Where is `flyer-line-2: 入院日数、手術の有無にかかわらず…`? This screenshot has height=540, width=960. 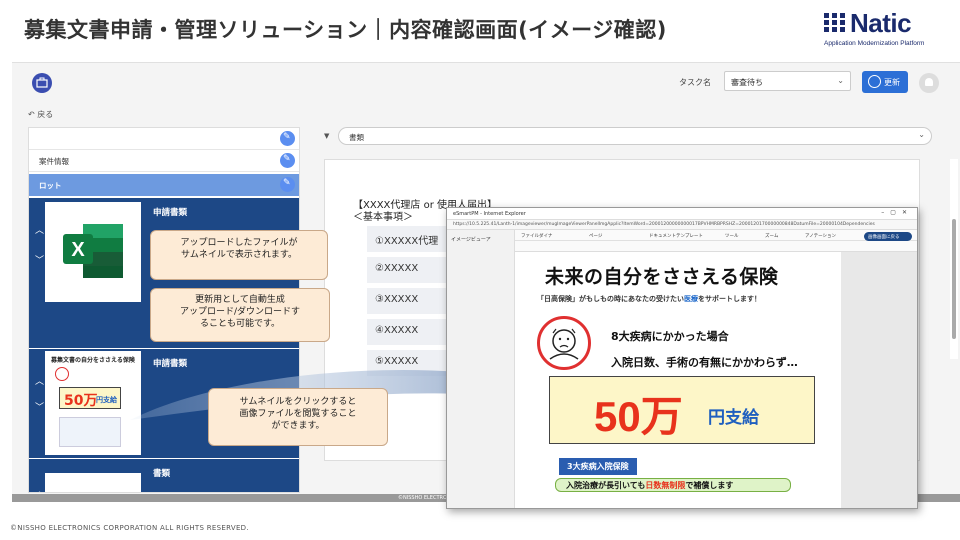
flyer-line-2: 入院日数、手術の有無にかかわらず… is located at coordinates (704, 362).